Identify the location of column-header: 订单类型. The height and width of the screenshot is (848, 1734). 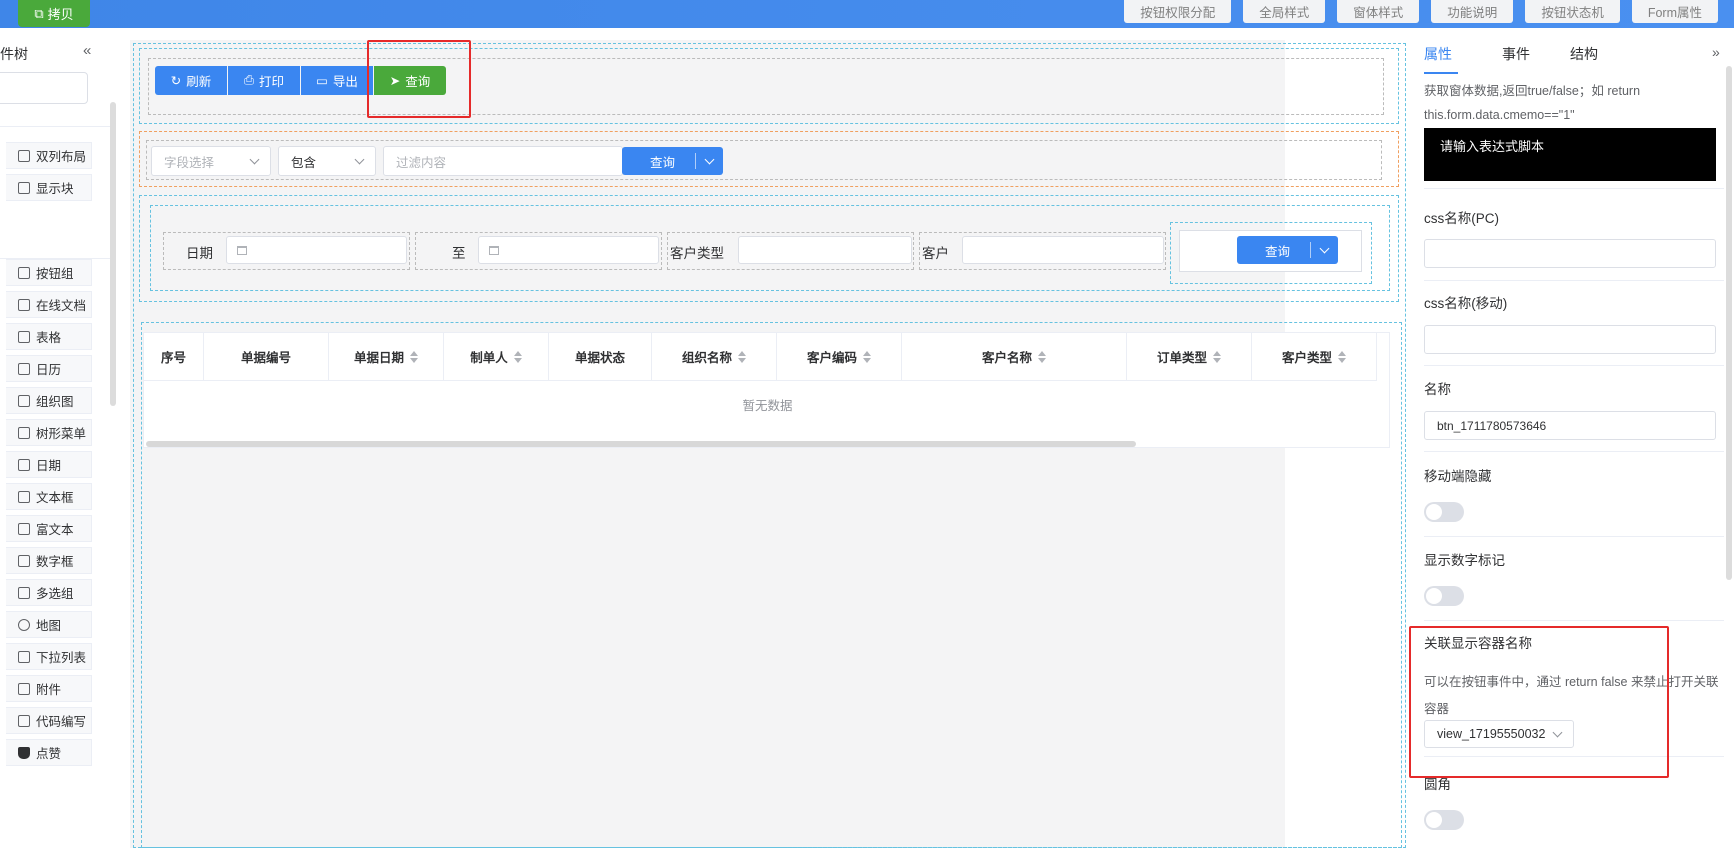
(1189, 357).